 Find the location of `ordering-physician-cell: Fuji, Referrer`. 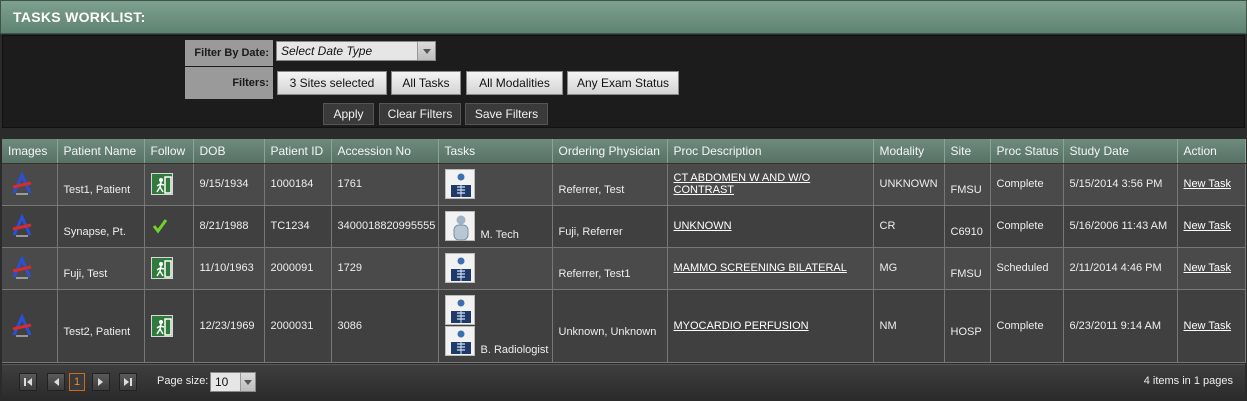

ordering-physician-cell: Fuji, Referrer is located at coordinates (610, 226).